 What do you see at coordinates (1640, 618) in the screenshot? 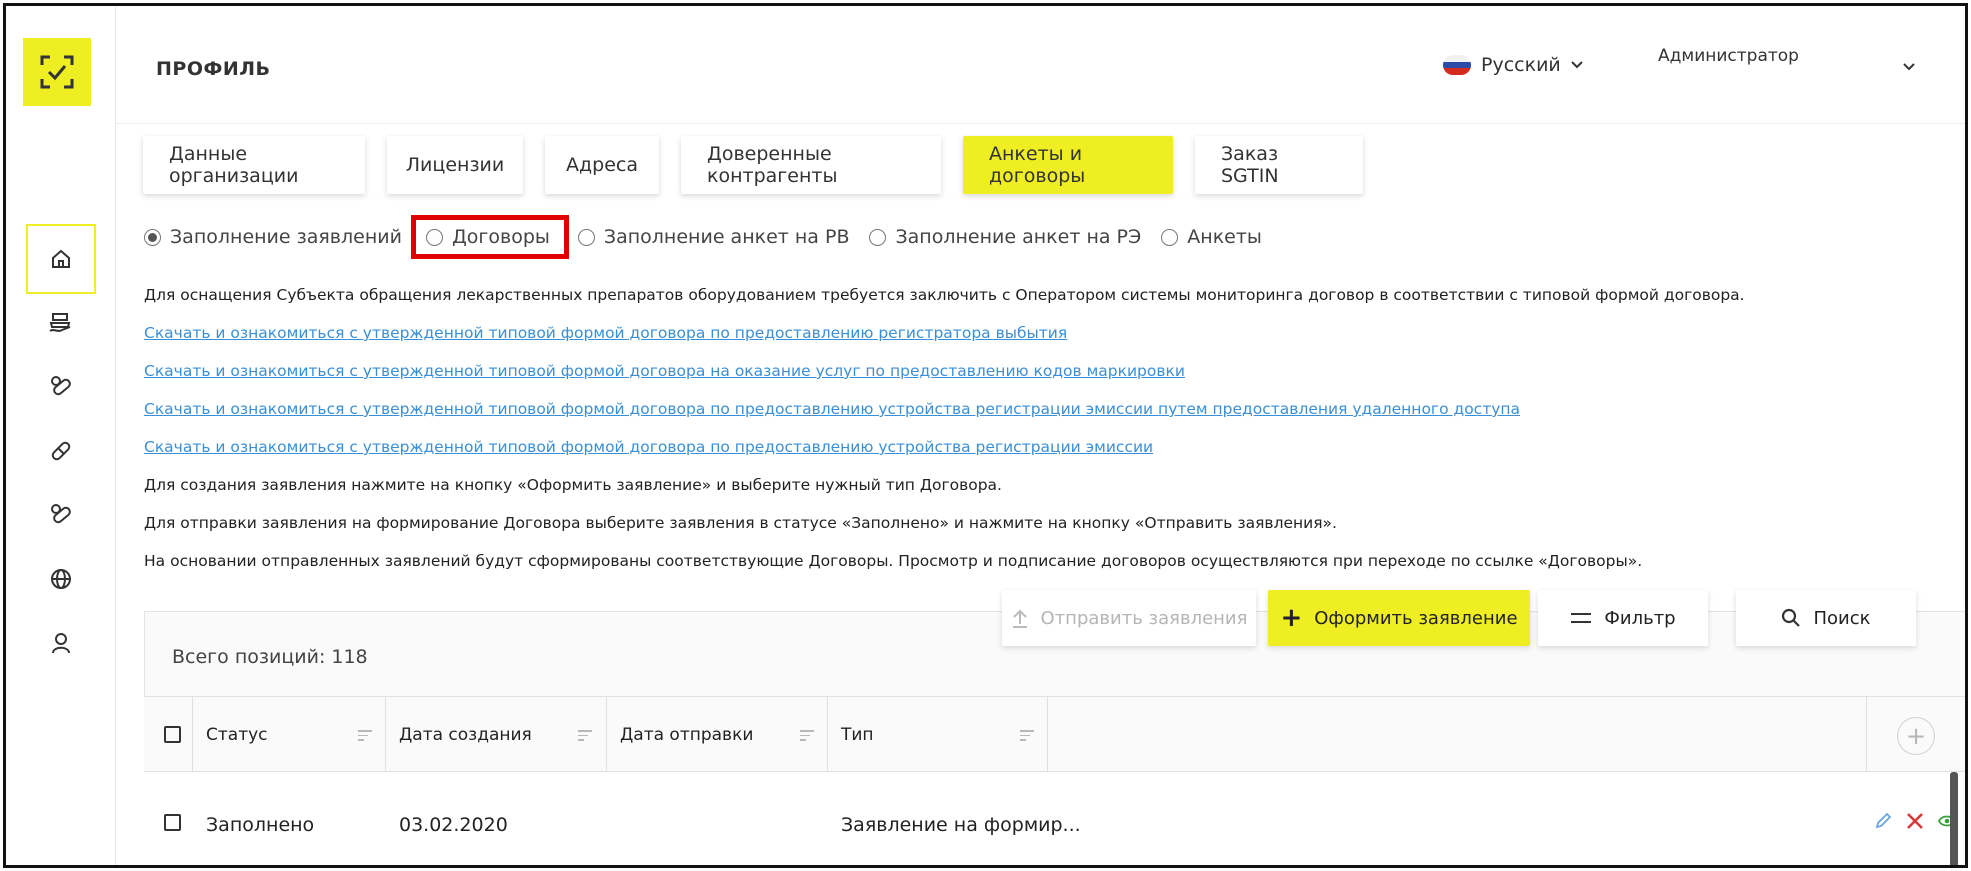
I see `filter-label: Фильтр` at bounding box center [1640, 618].